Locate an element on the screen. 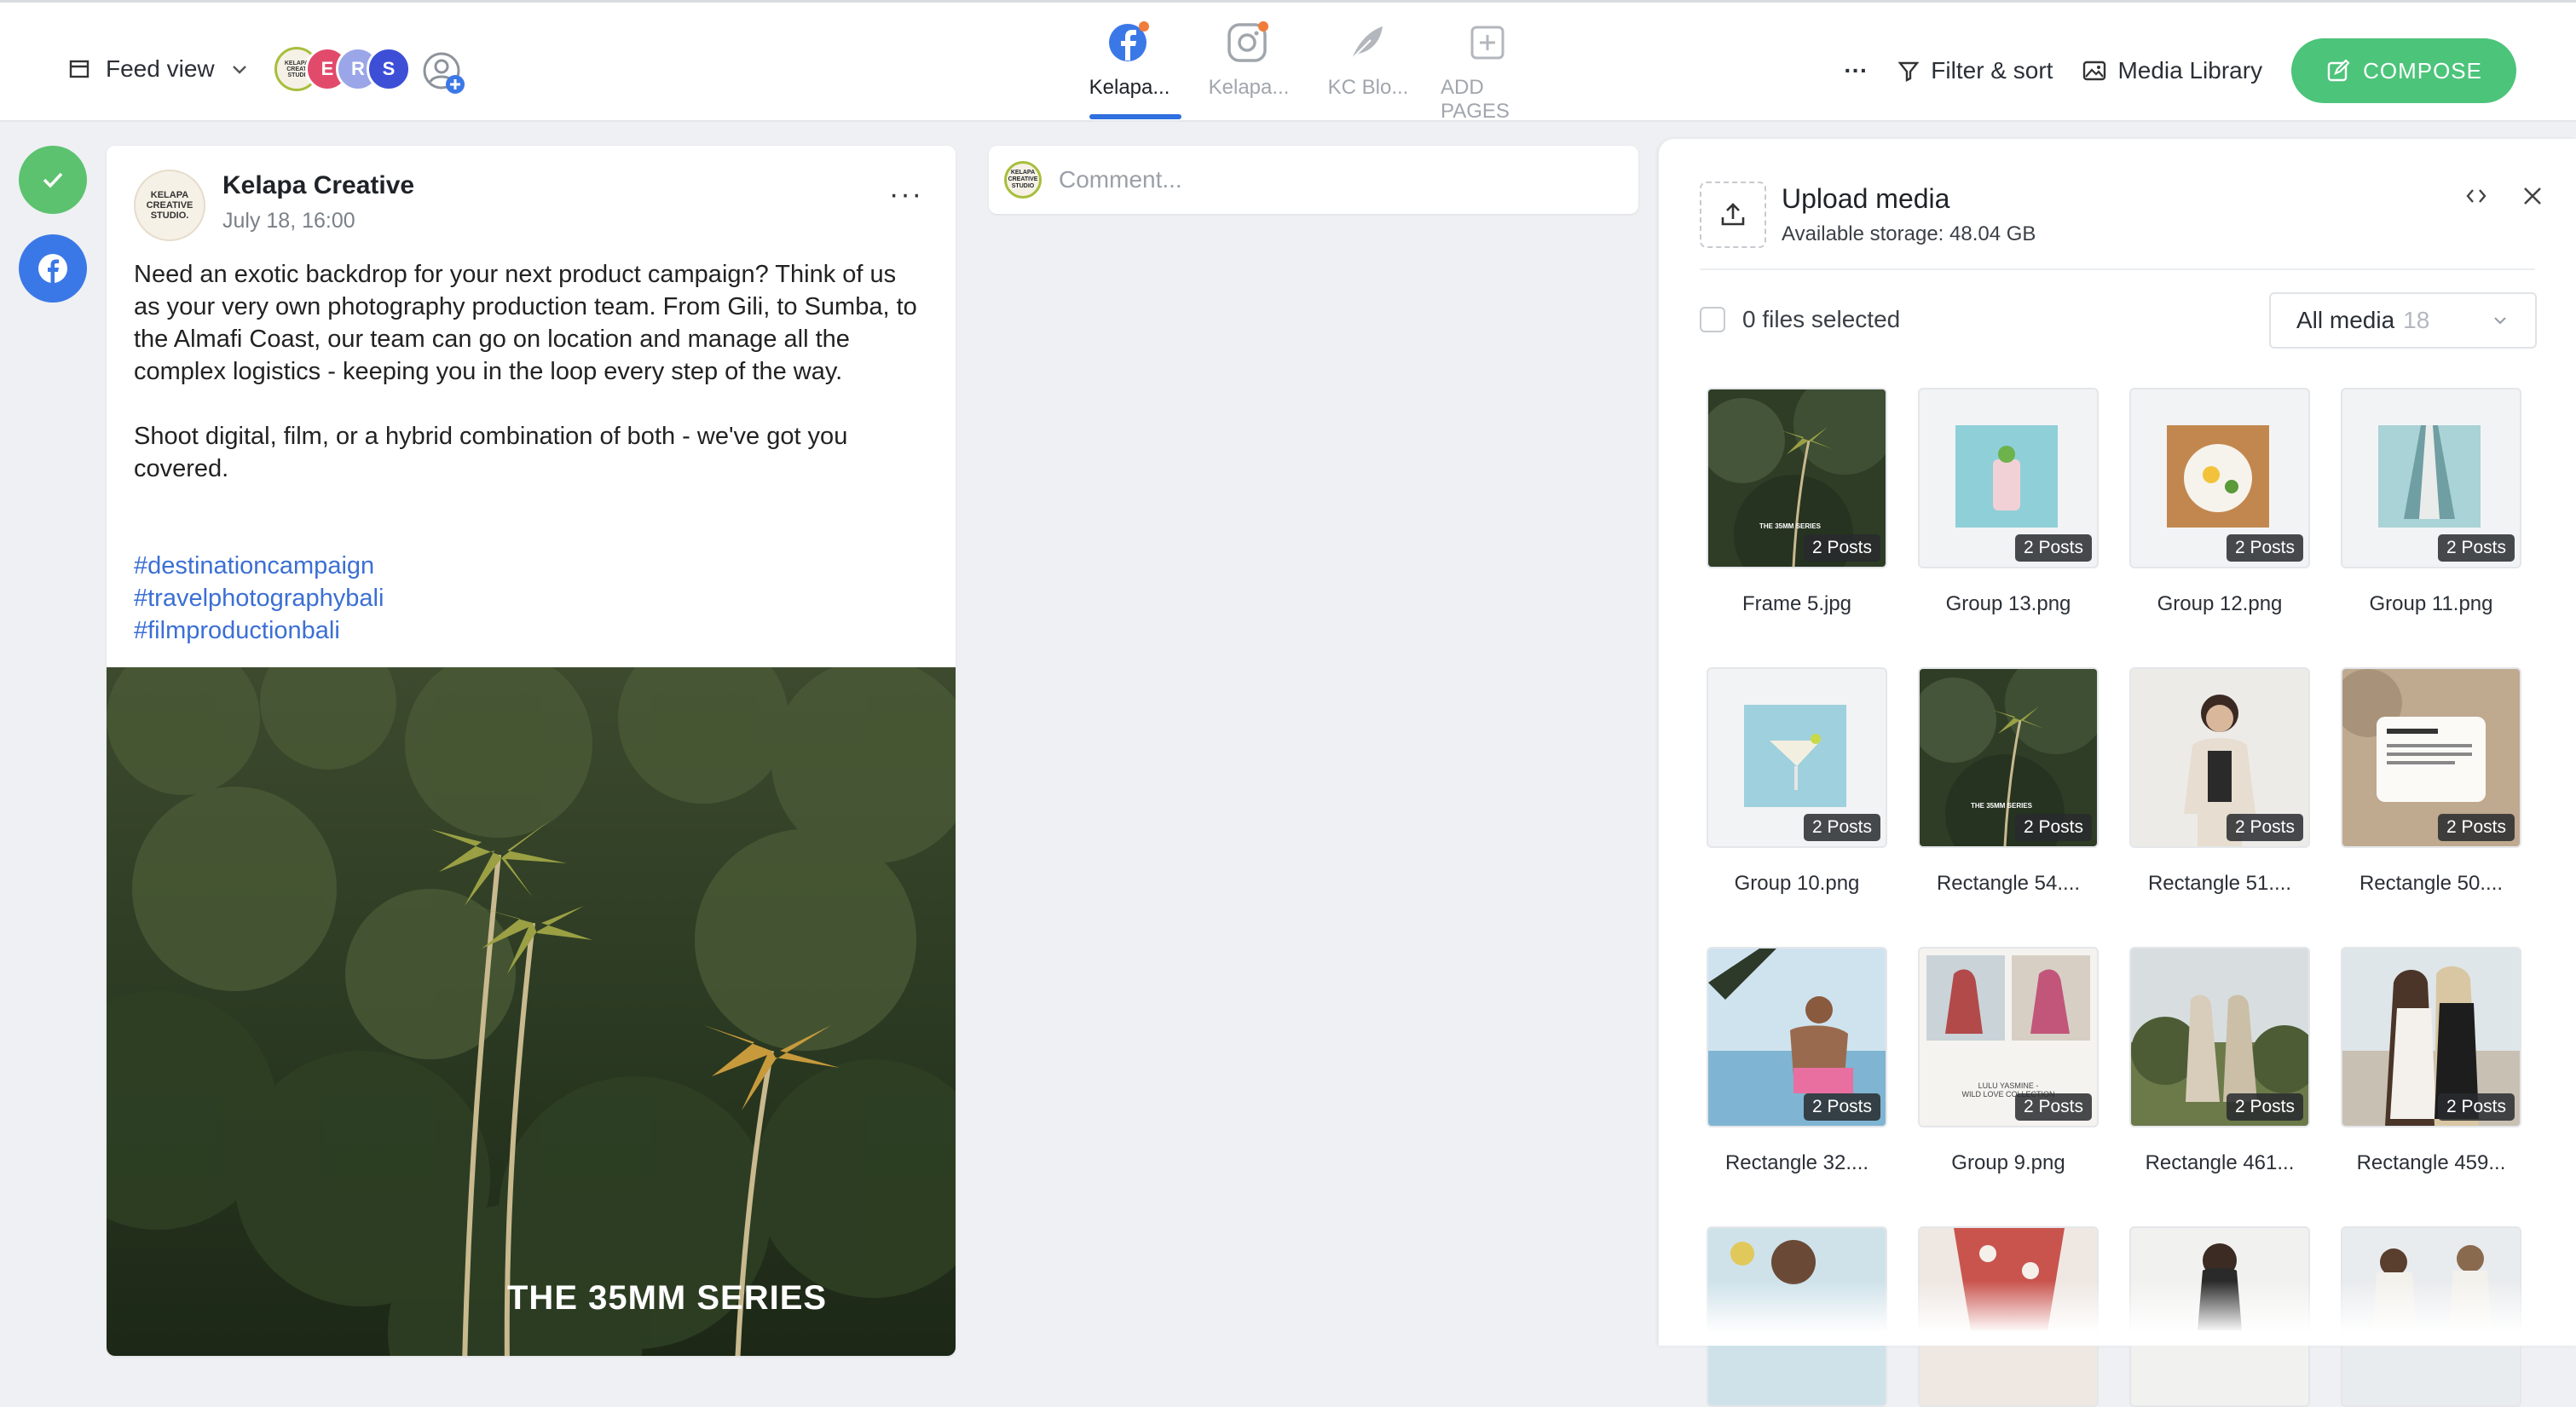 The width and height of the screenshot is (2576, 1407). chevron-down-icon is located at coordinates (2500, 321).